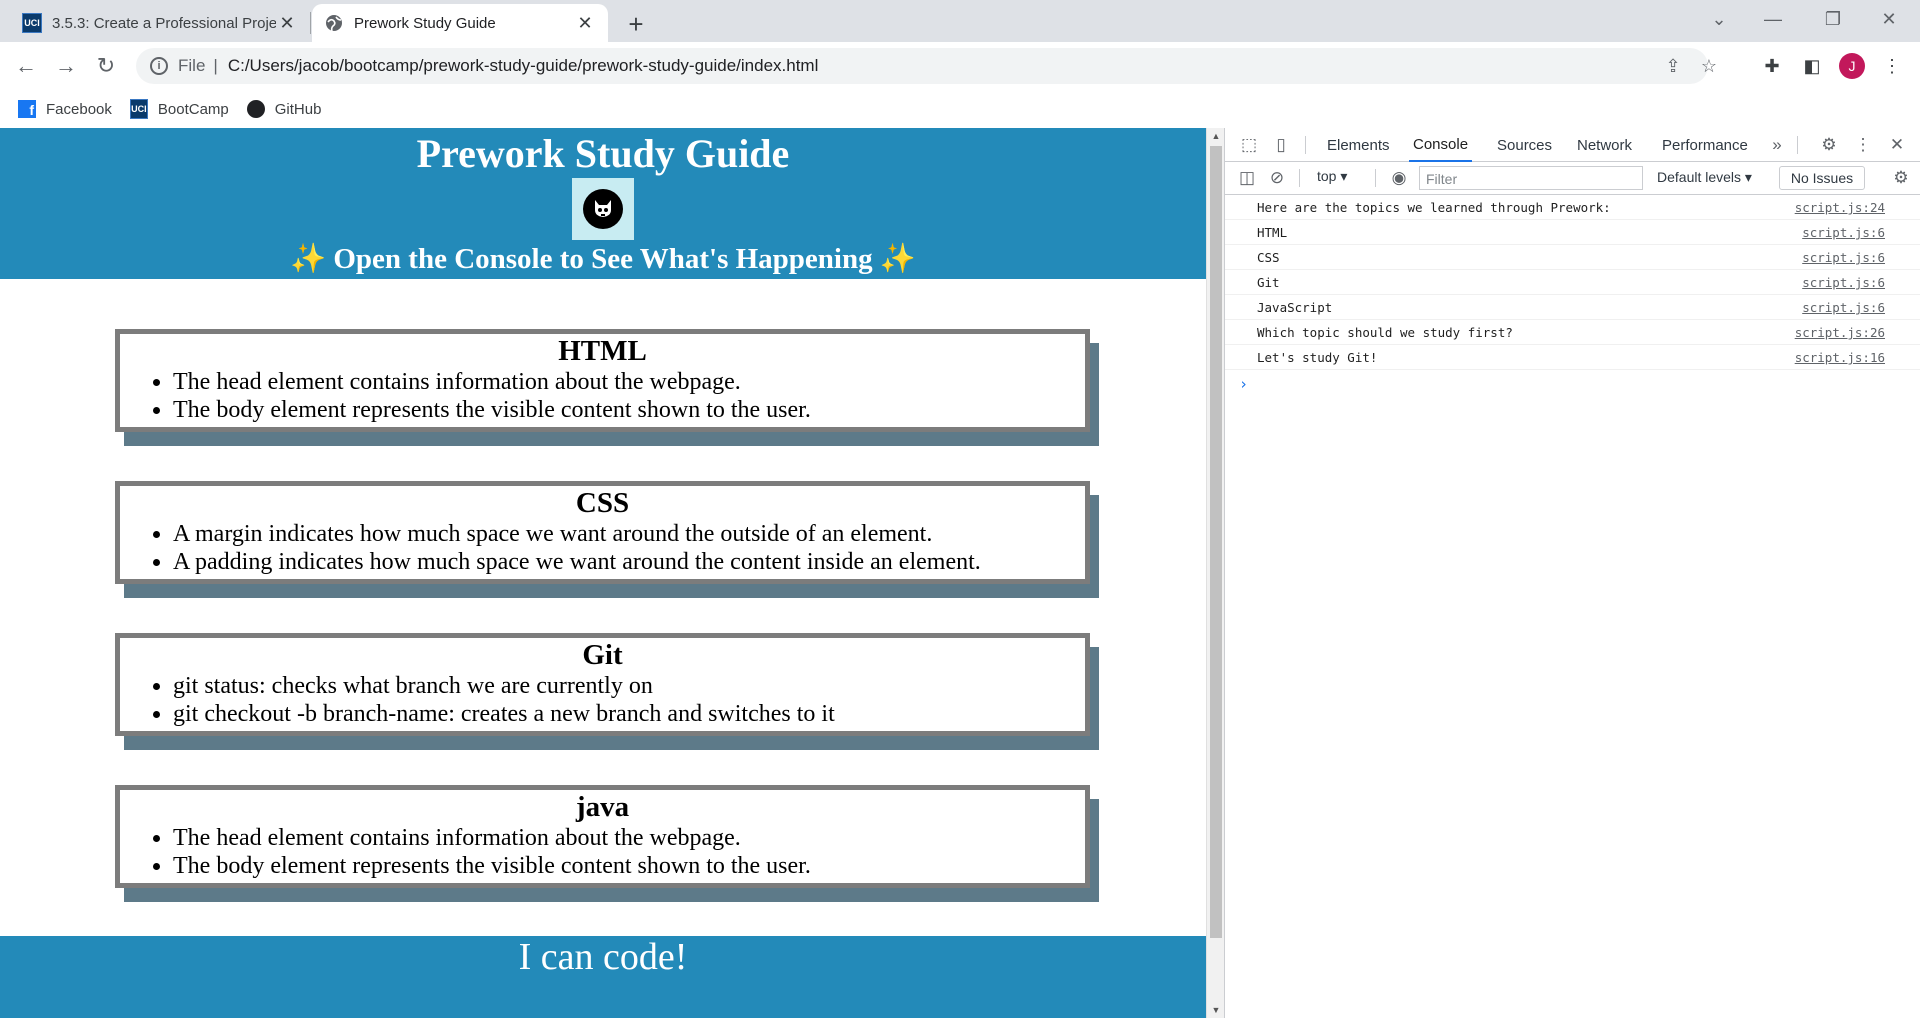 The height and width of the screenshot is (1018, 1920). I want to click on close-devtools-icon: ✕, so click(1897, 145).